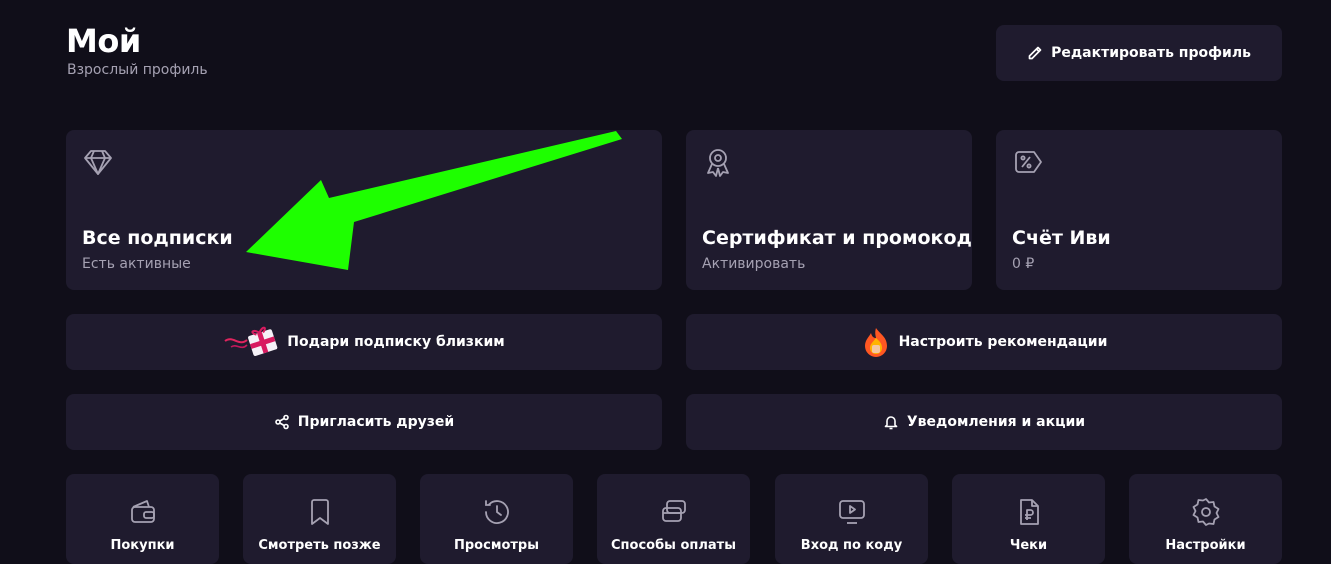 This screenshot has width=1331, height=564. I want to click on tile-login-by-code: Вход по коду, so click(851, 519).